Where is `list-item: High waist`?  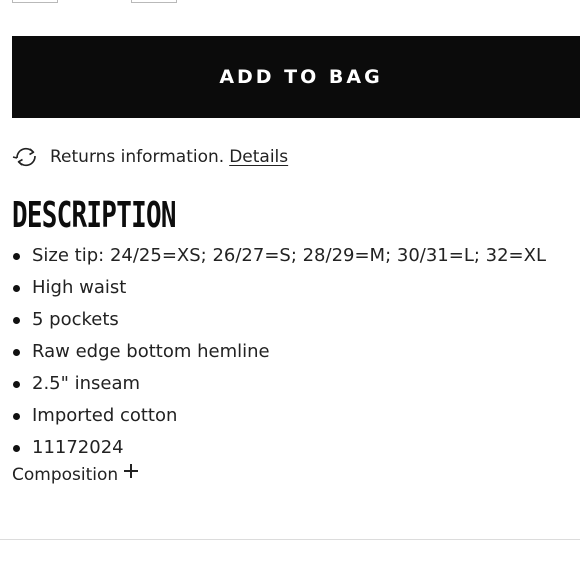 list-item: High waist is located at coordinates (296, 289).